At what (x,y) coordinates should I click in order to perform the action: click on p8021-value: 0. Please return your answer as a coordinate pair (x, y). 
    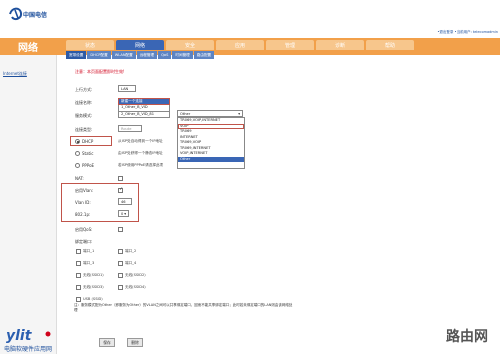
    Looking at the image, I should click on (122, 213).